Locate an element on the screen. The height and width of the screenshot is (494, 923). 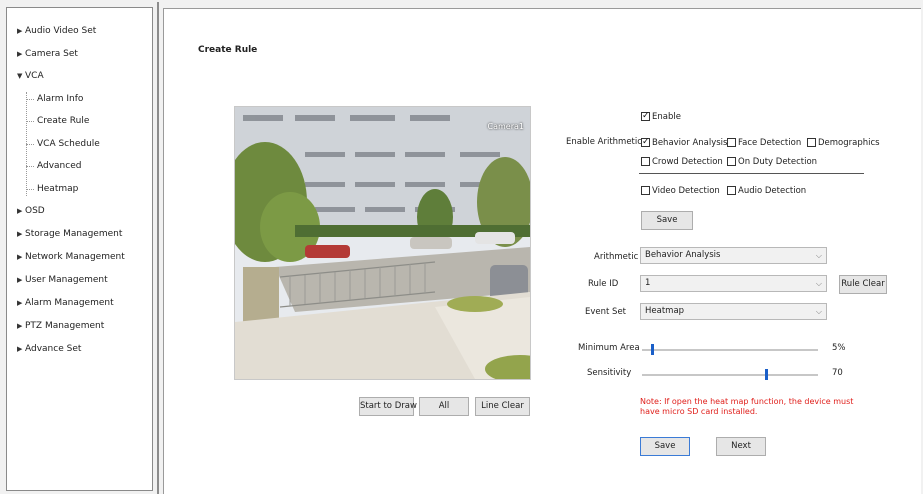
event-set-select: Heatmap ⌵ is located at coordinates (733, 311).